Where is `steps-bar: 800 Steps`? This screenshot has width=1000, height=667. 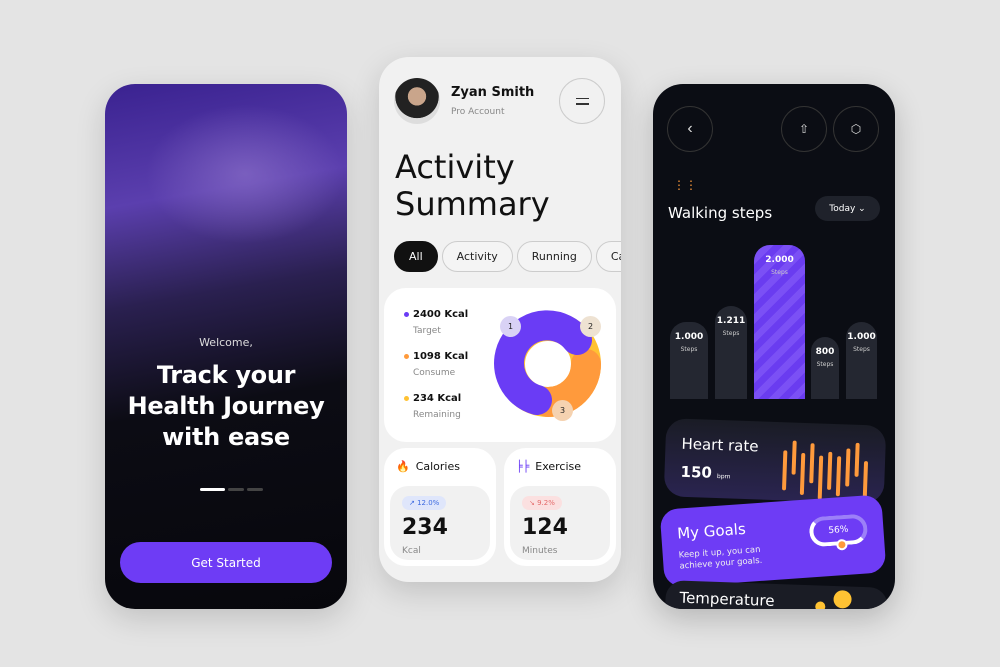
steps-bar: 800 Steps is located at coordinates (825, 368).